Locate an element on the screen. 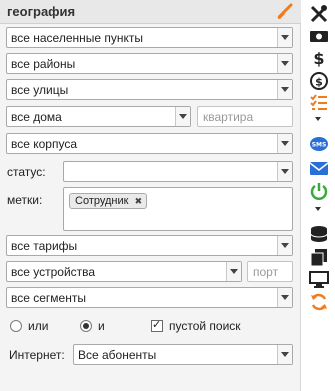 The image size is (335, 391). sms-icon: SMS is located at coordinates (319, 145).